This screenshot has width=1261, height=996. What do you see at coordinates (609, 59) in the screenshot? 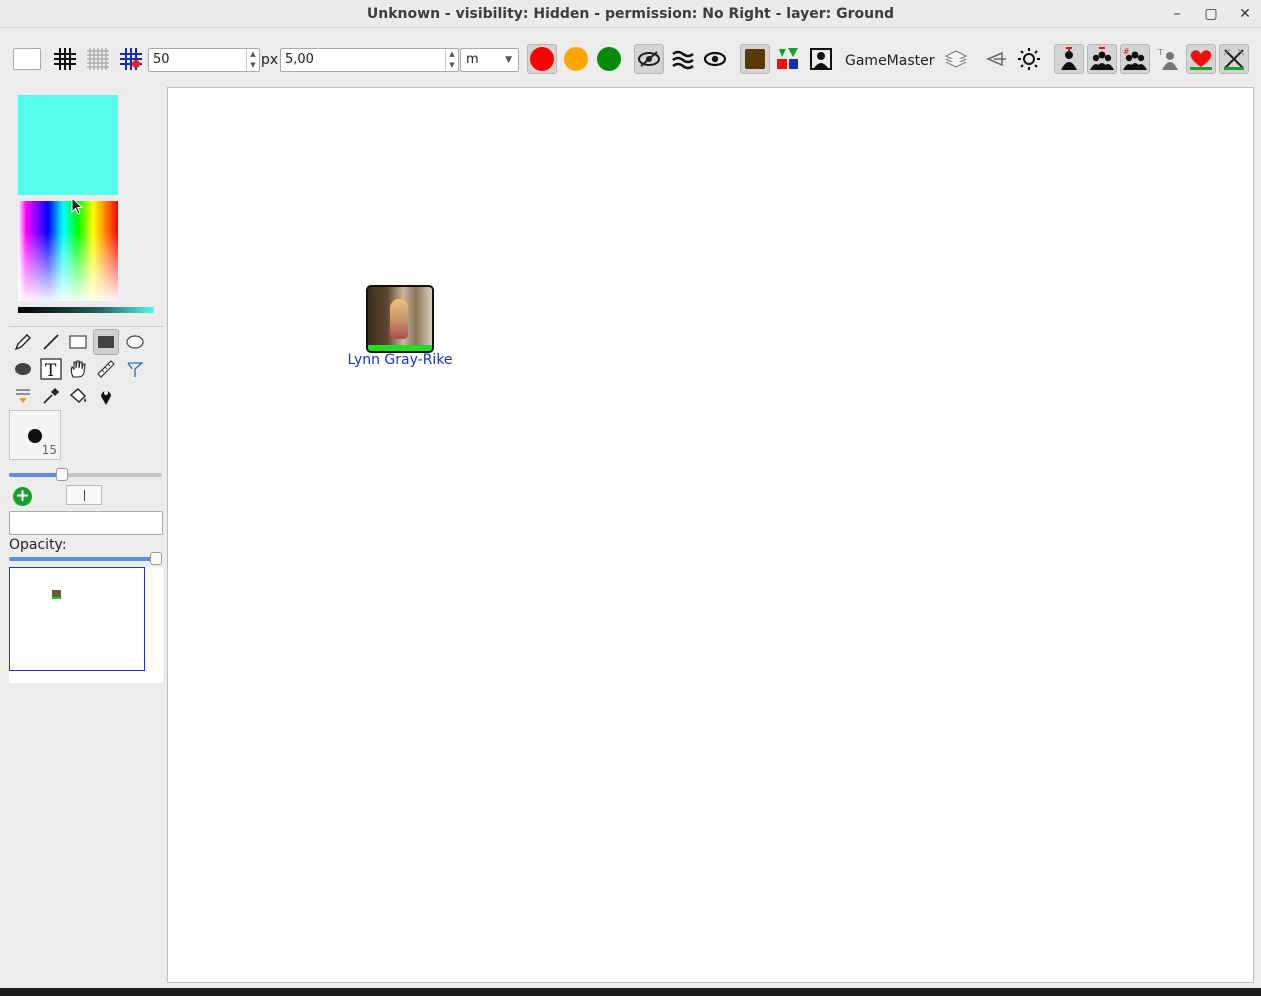
I see `green-status-button` at bounding box center [609, 59].